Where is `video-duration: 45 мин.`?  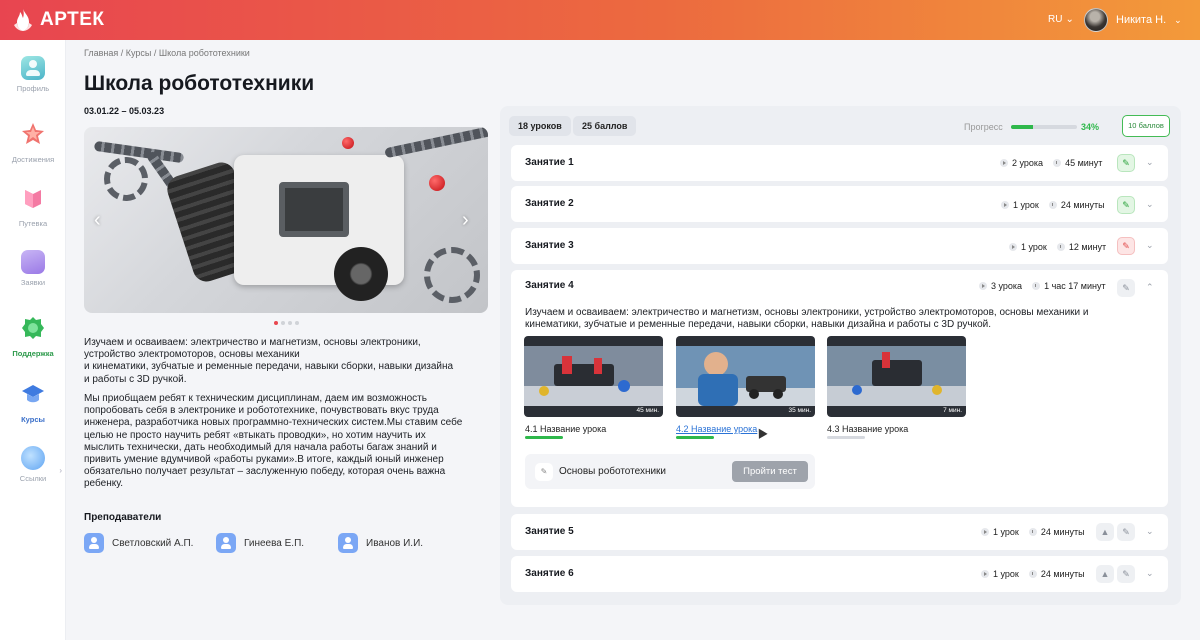
video-duration: 45 мин. is located at coordinates (647, 410).